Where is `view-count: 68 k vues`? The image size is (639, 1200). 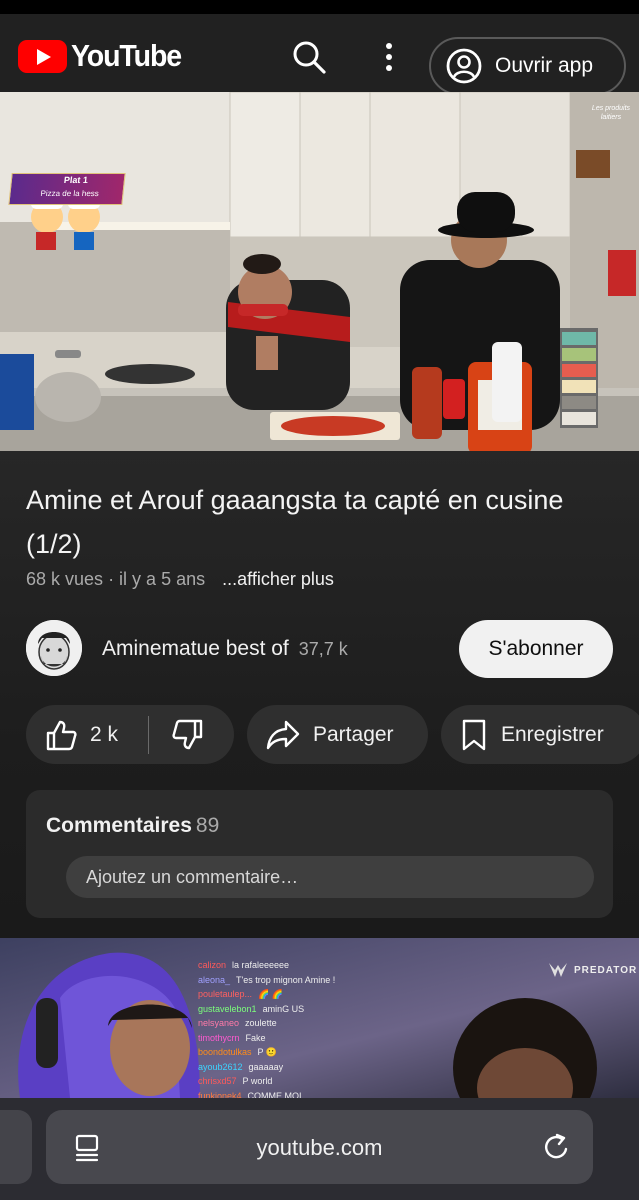
view-count: 68 k vues is located at coordinates (65, 579).